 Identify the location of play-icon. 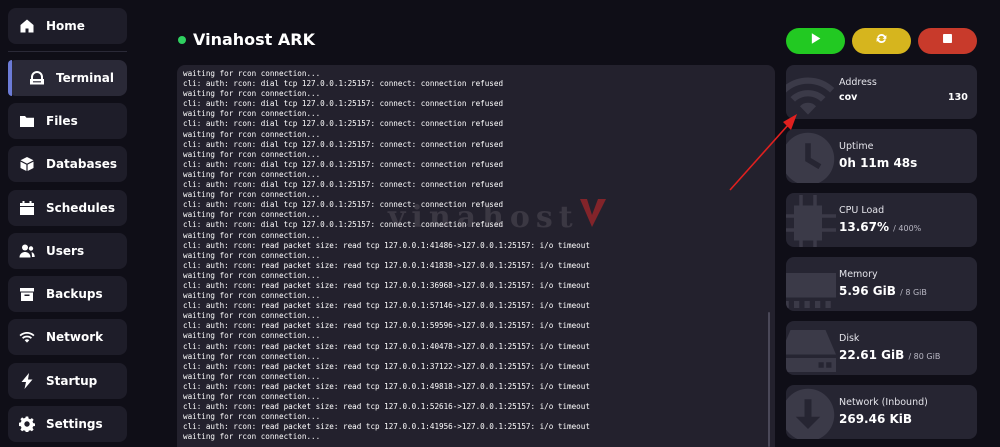
(815, 41).